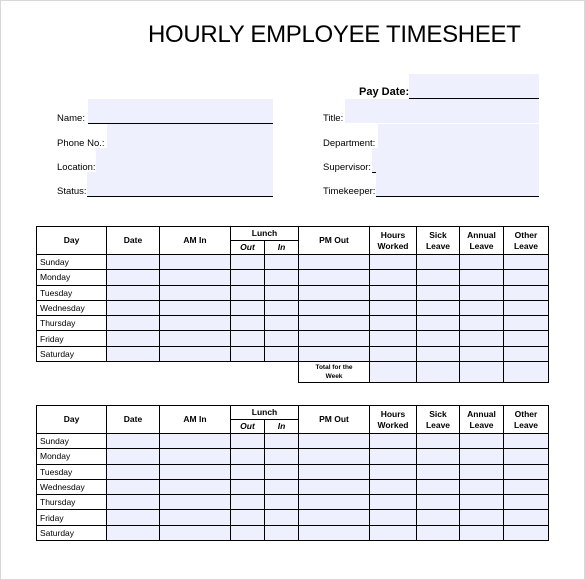 The height and width of the screenshot is (580, 585). What do you see at coordinates (438, 372) in the screenshot?
I see `total-sick-leave-cell` at bounding box center [438, 372].